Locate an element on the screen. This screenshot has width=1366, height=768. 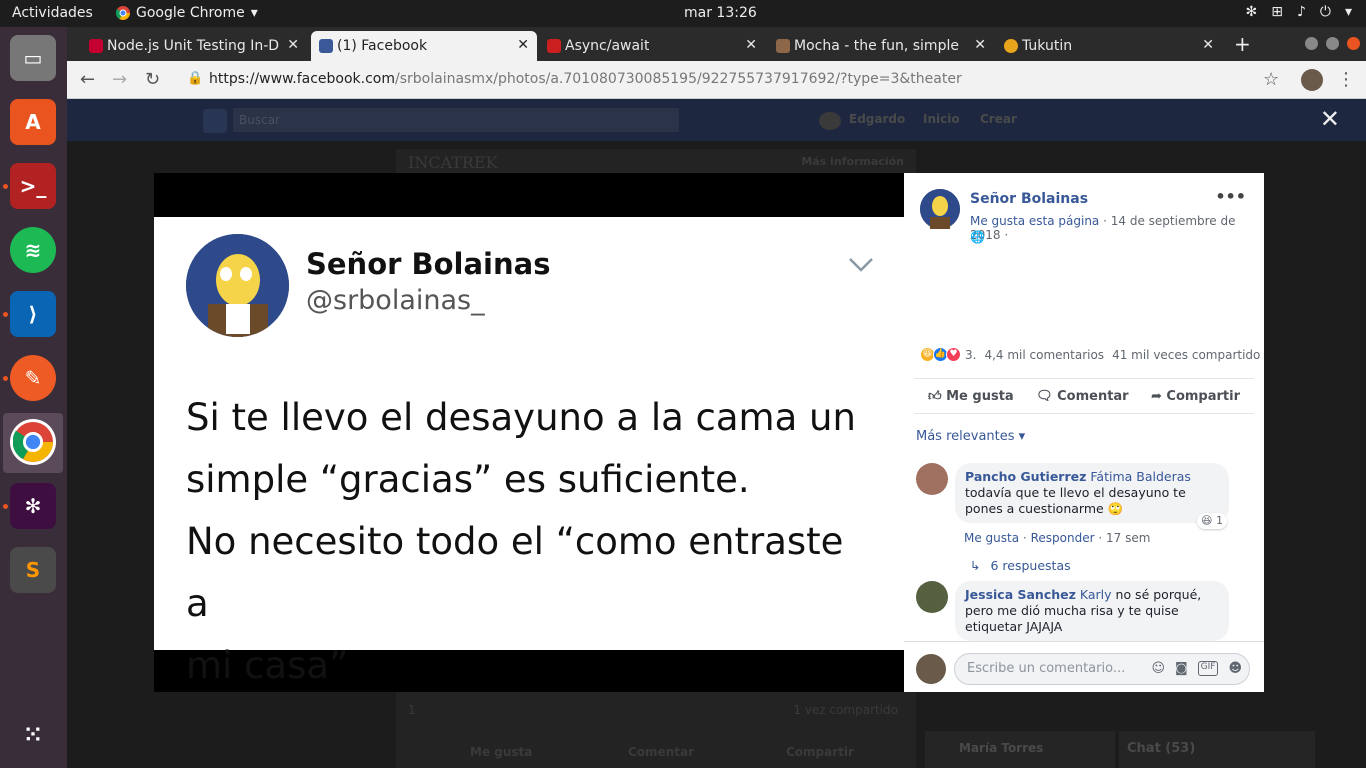
composer-tools: ☺ ◙ GIF ☻ is located at coordinates (1196, 668).